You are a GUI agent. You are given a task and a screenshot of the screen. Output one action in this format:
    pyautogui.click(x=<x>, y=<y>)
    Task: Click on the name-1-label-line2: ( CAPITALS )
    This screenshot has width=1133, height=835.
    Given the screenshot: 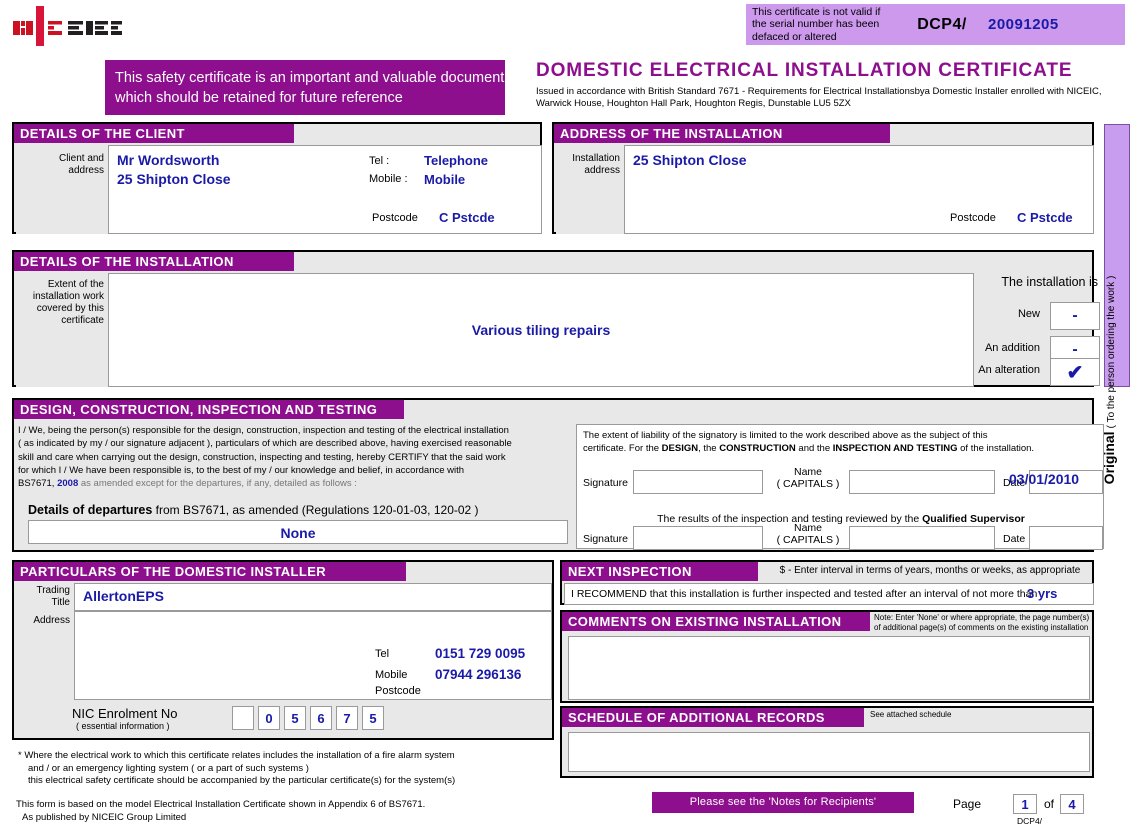 What is the action you would take?
    pyautogui.click(x=808, y=483)
    